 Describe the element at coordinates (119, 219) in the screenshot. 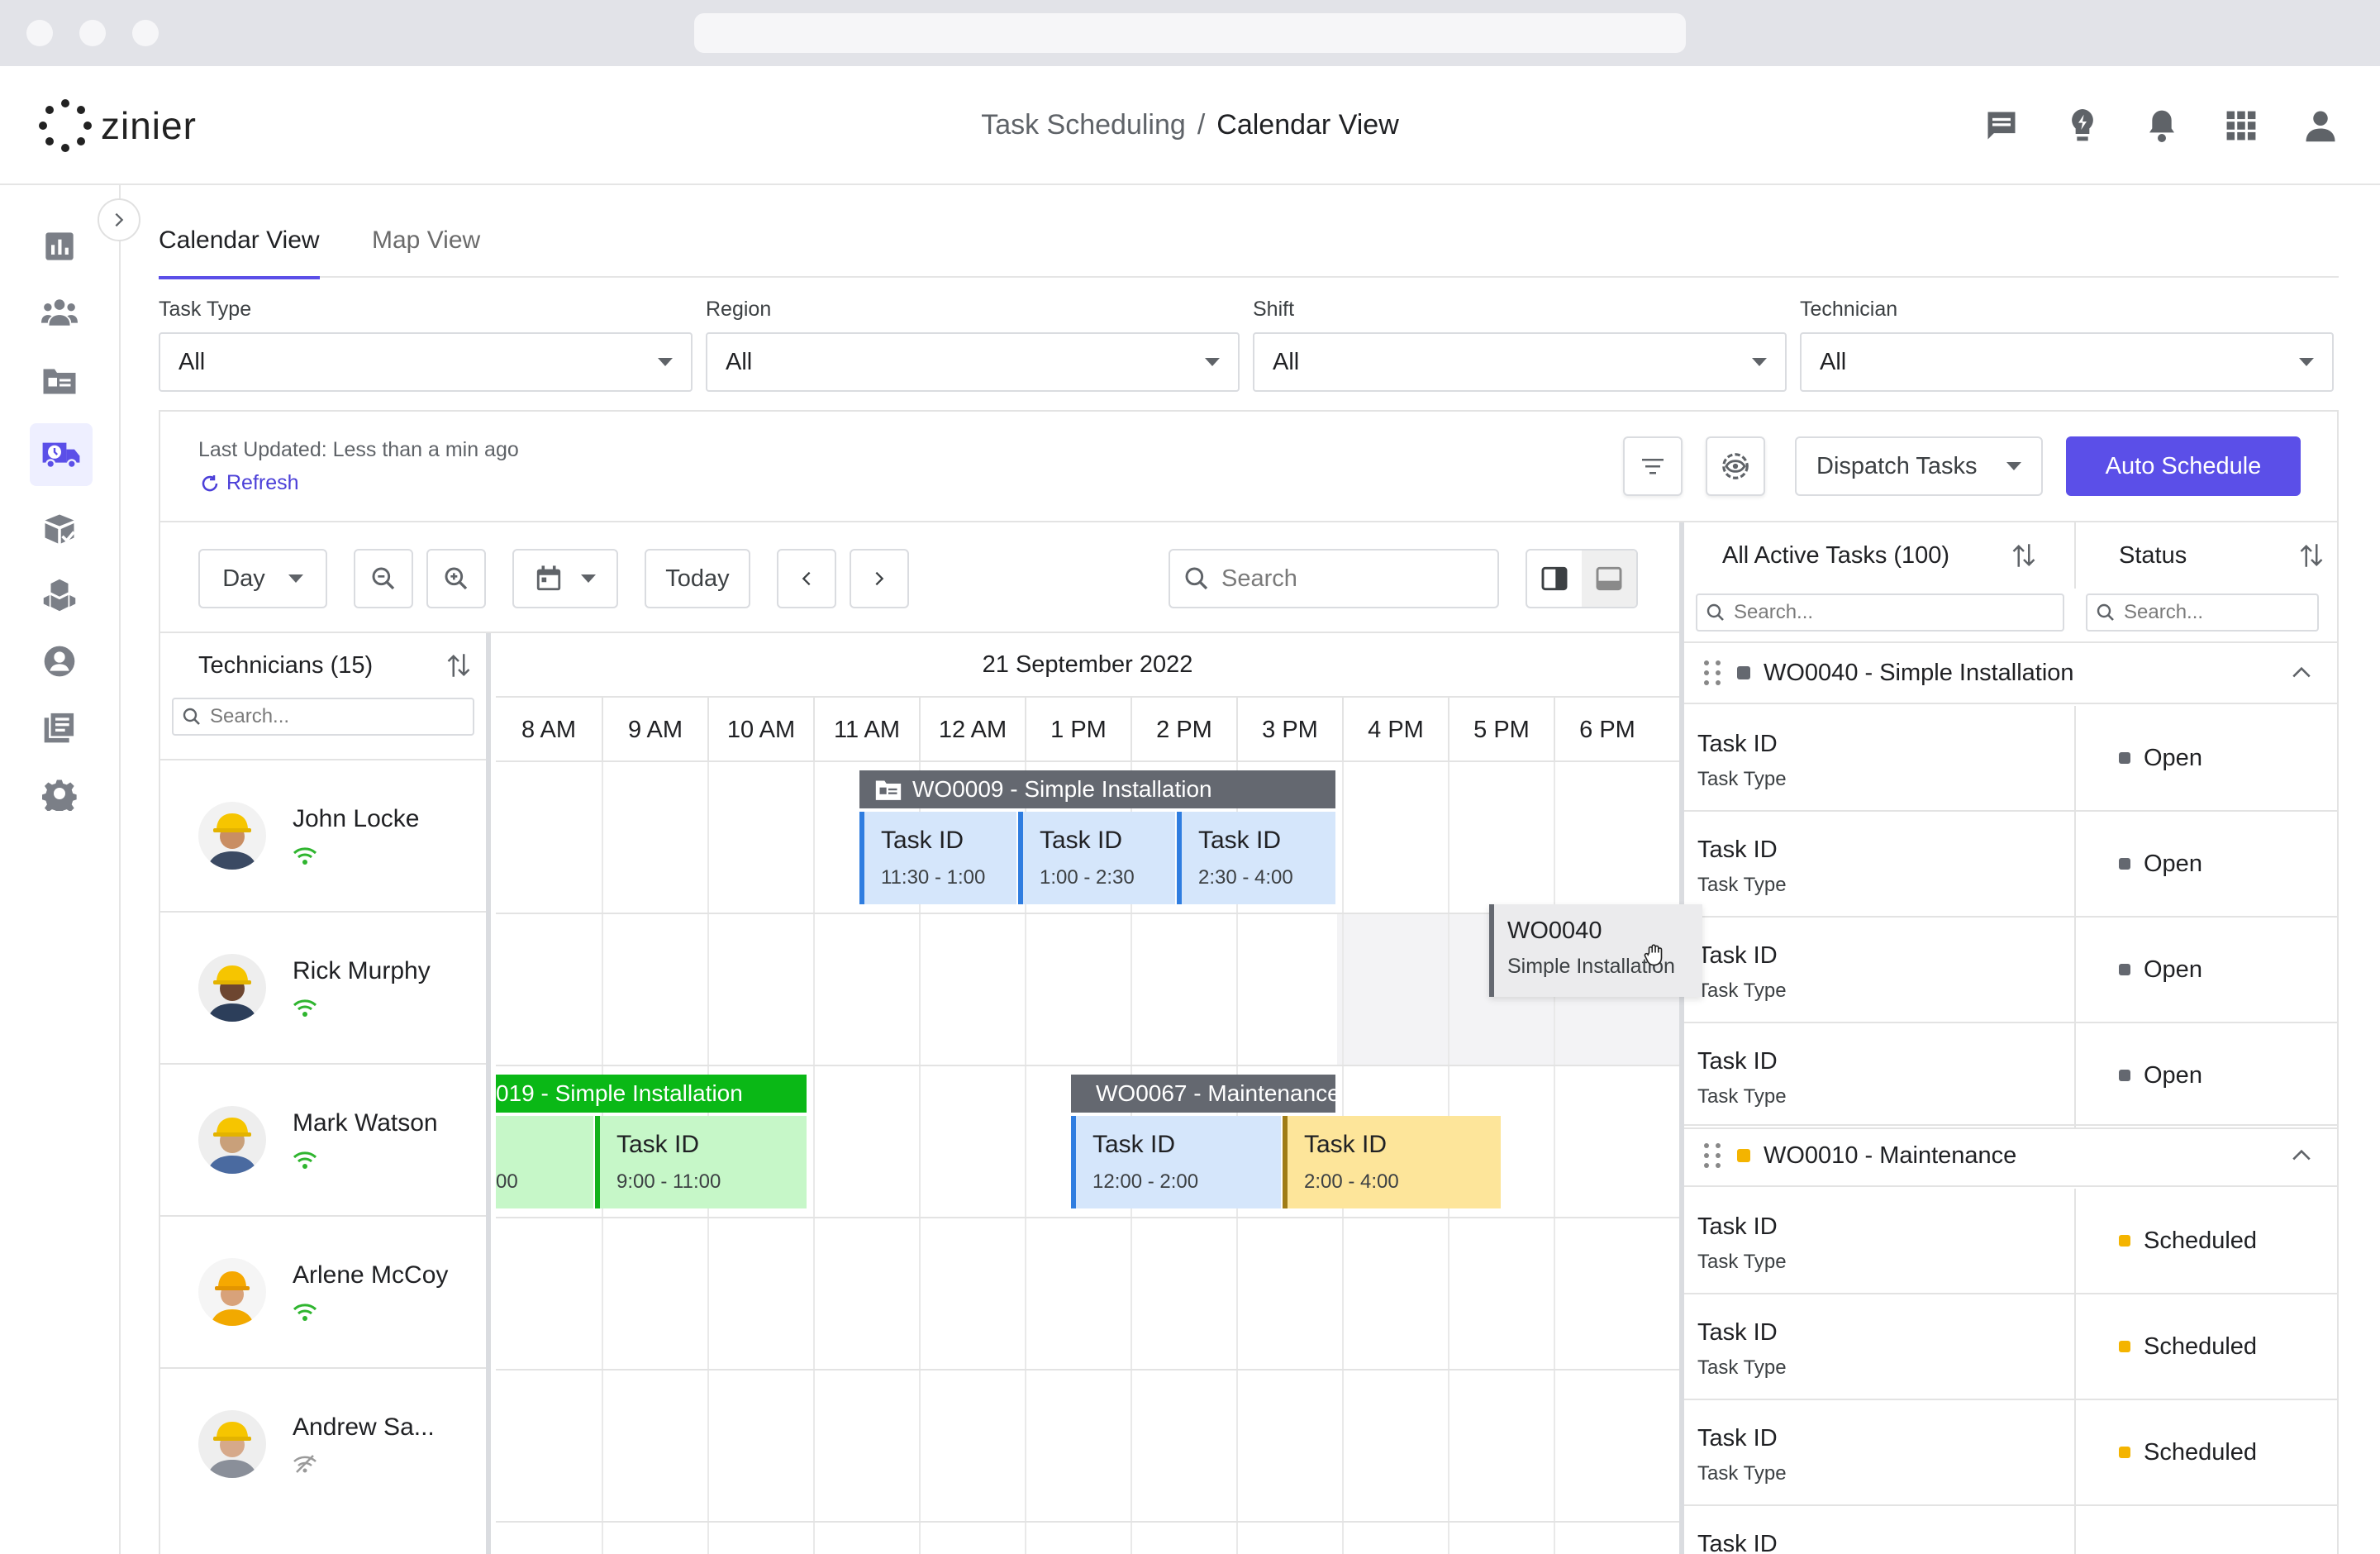

I see `sidebar-expand-button` at that location.